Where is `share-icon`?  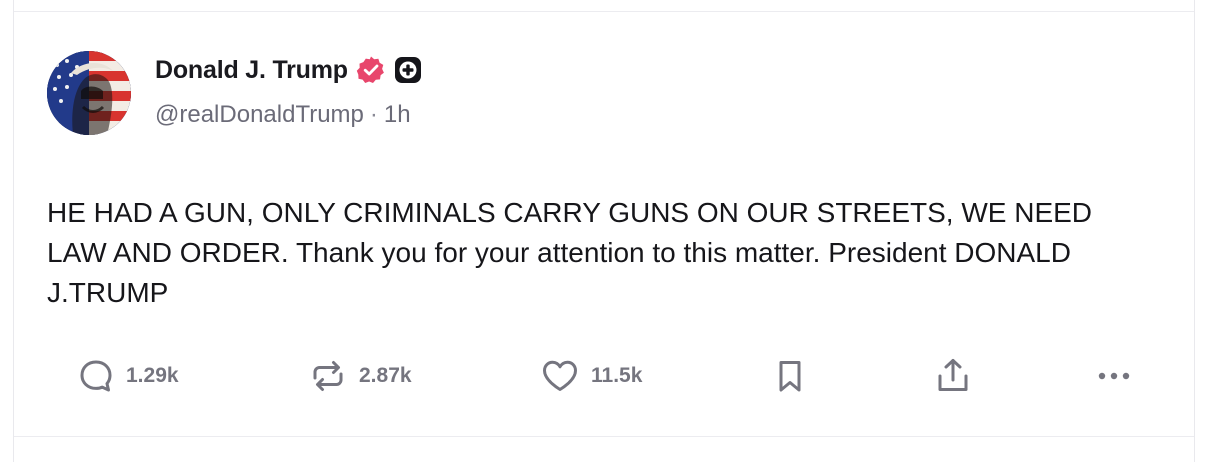
share-icon is located at coordinates (953, 376).